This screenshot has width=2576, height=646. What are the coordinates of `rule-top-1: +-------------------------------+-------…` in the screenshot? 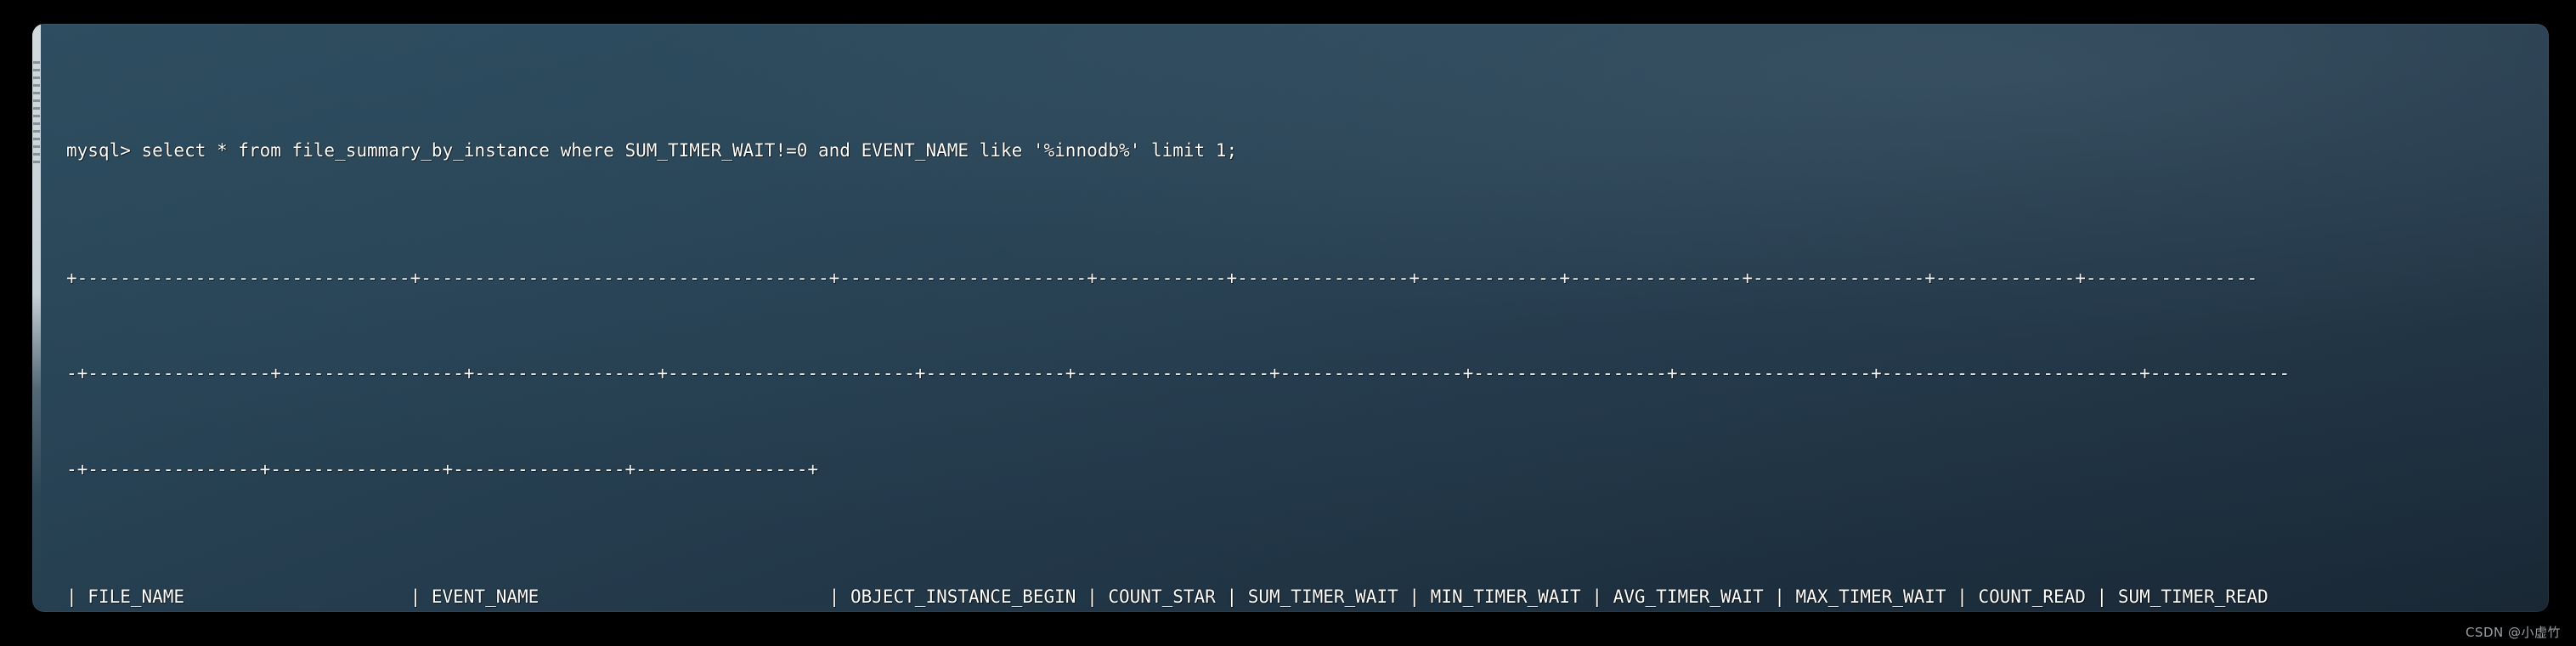 It's located at (1162, 277).